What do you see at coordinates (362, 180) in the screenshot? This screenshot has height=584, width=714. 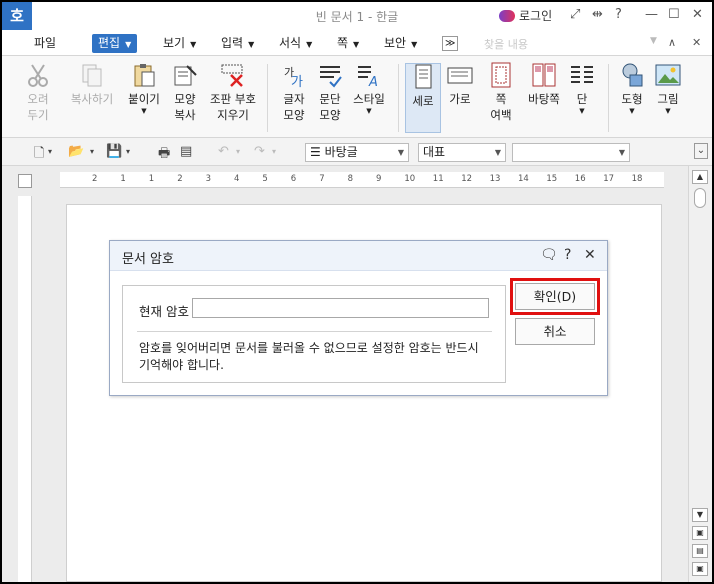 I see `horizontal-ruler: 2 1 1 2 3 4 5 6 7 8 9 10 11 12 13 14 15 16 17 18` at bounding box center [362, 180].